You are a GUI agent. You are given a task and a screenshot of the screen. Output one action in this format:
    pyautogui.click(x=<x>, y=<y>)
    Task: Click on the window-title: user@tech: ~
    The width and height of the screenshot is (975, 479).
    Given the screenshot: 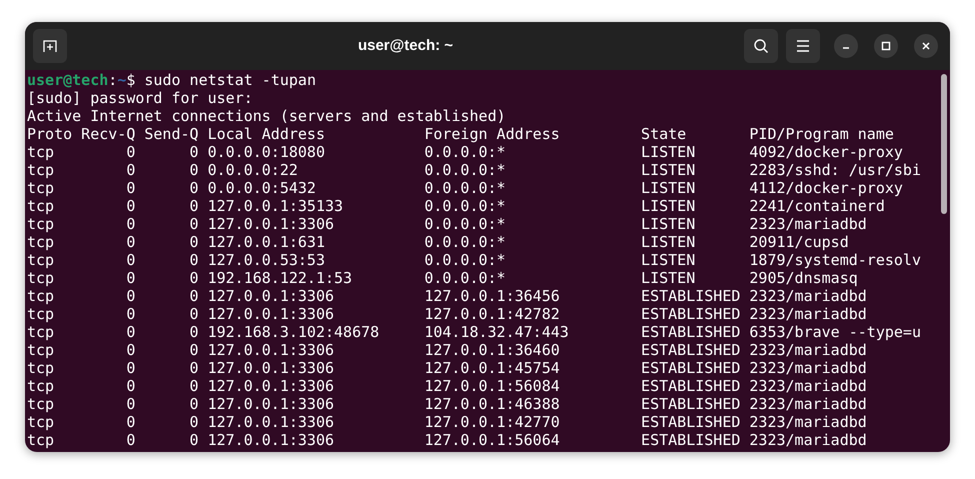 What is the action you would take?
    pyautogui.click(x=406, y=46)
    